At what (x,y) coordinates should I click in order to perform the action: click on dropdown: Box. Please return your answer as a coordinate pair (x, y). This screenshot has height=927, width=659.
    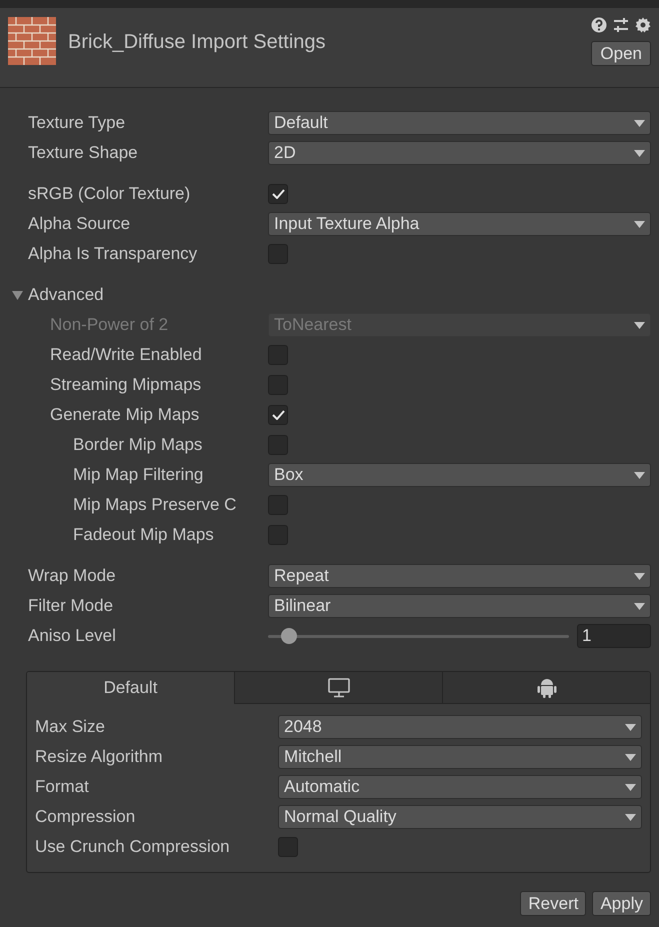
    Looking at the image, I should click on (459, 475).